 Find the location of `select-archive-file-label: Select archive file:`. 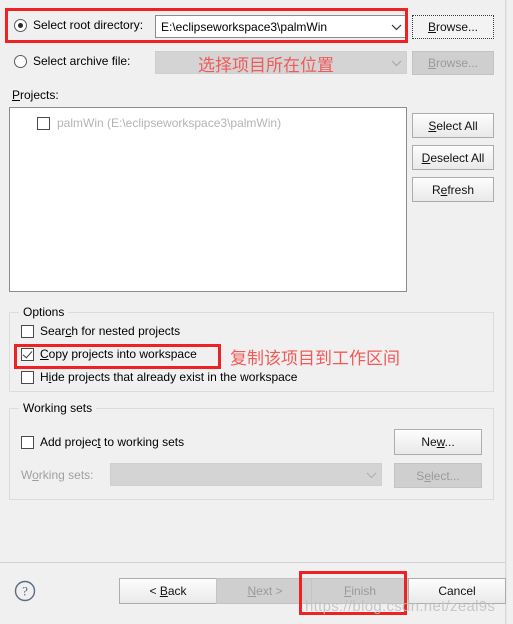

select-archive-file-label: Select archive file: is located at coordinates (82, 61).